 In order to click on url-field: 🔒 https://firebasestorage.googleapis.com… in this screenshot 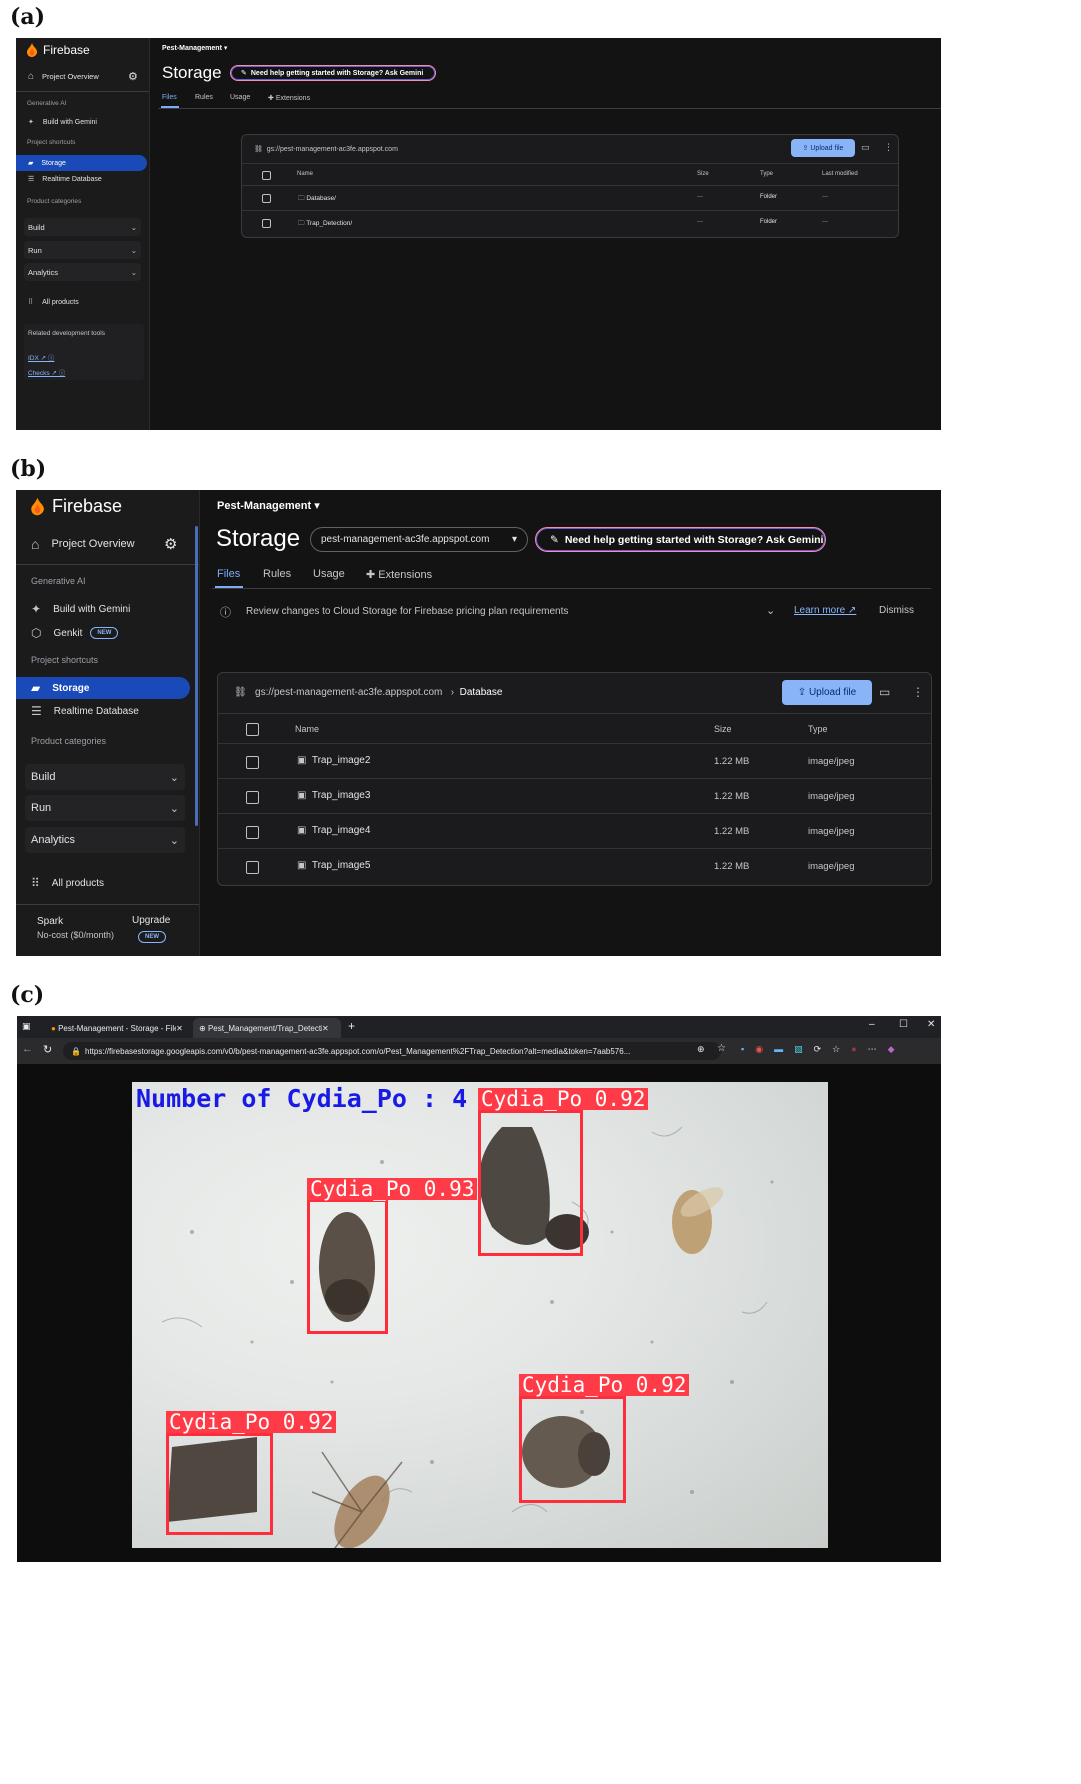, I will do `click(392, 1051)`.